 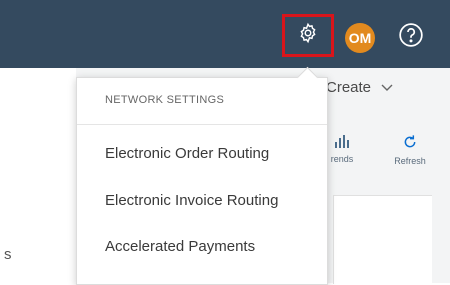 I want to click on menu-divider, so click(x=202, y=124).